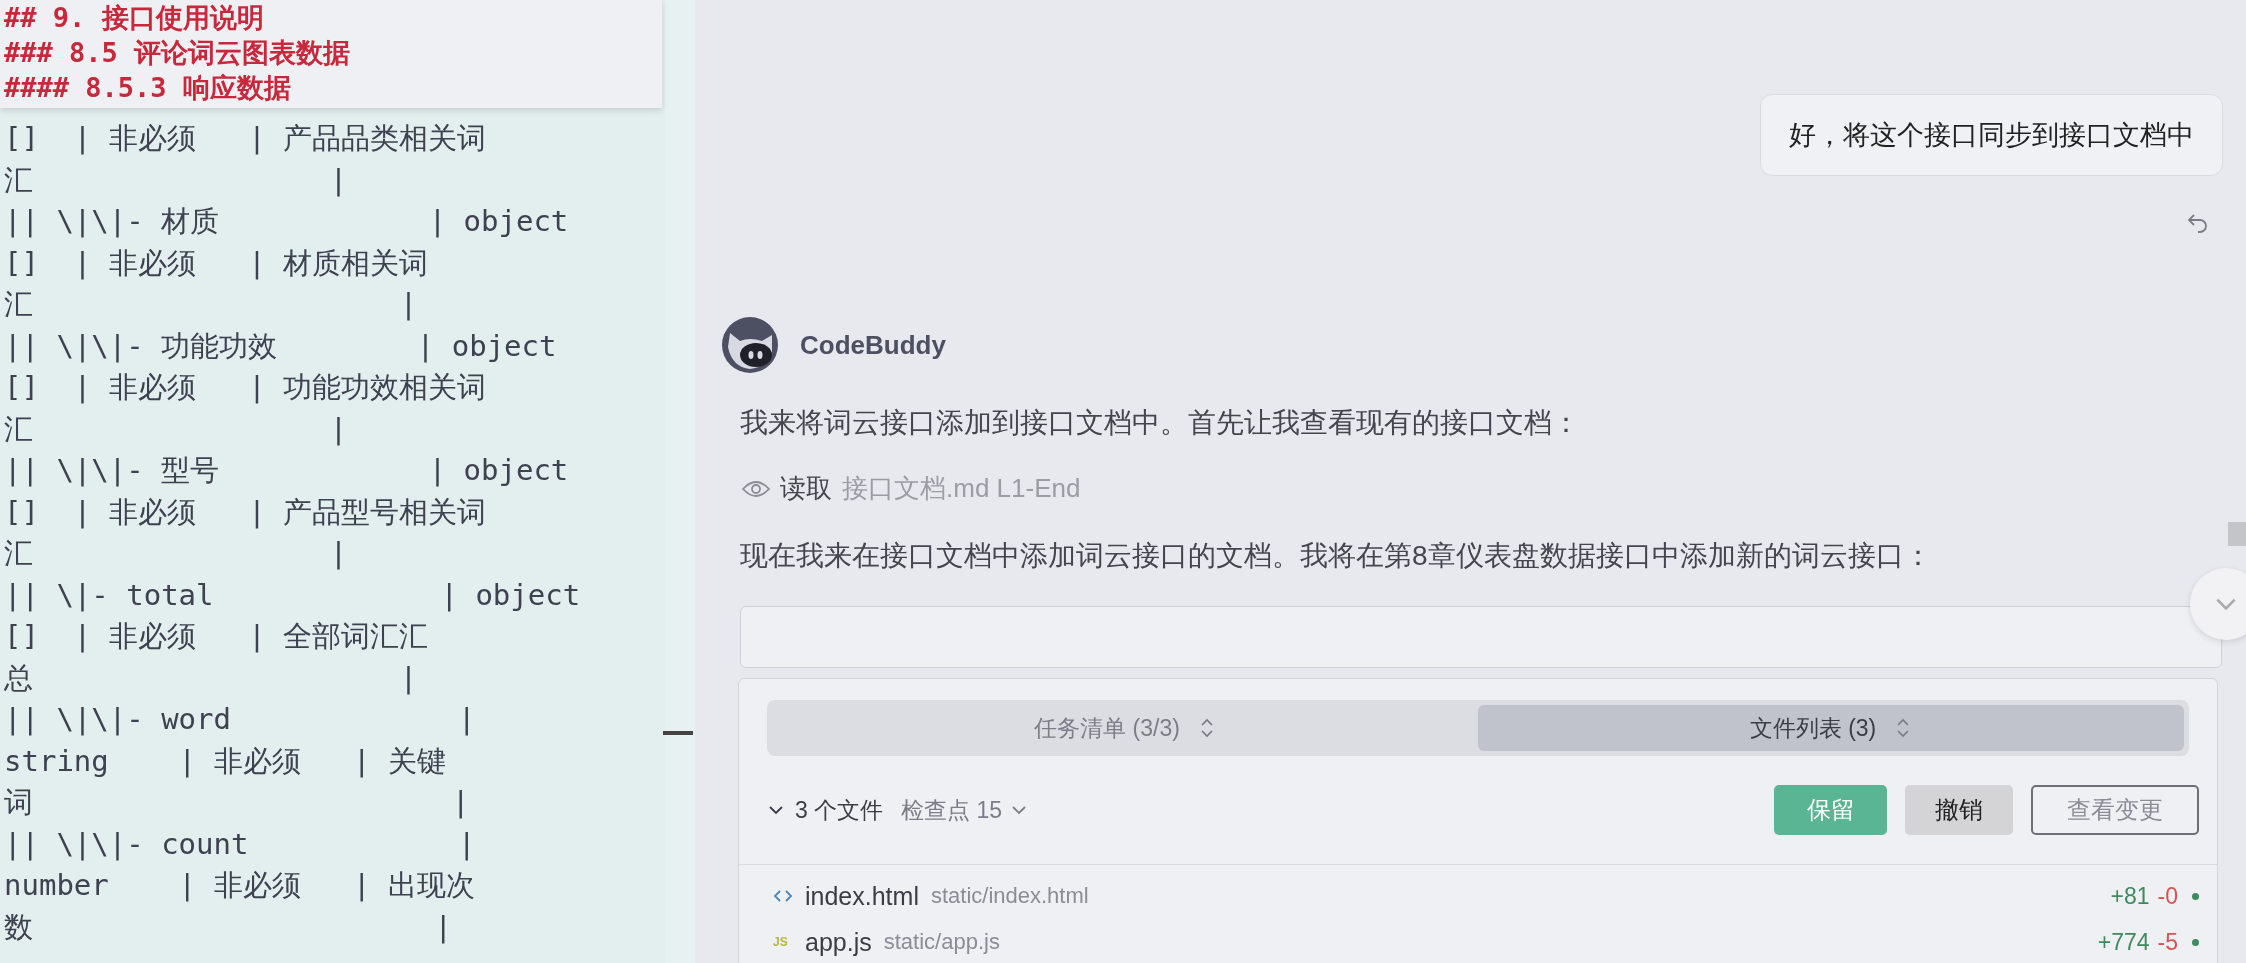  Describe the element at coordinates (240, 844) in the screenshot. I see `code-line: || \|\|- count |` at that location.